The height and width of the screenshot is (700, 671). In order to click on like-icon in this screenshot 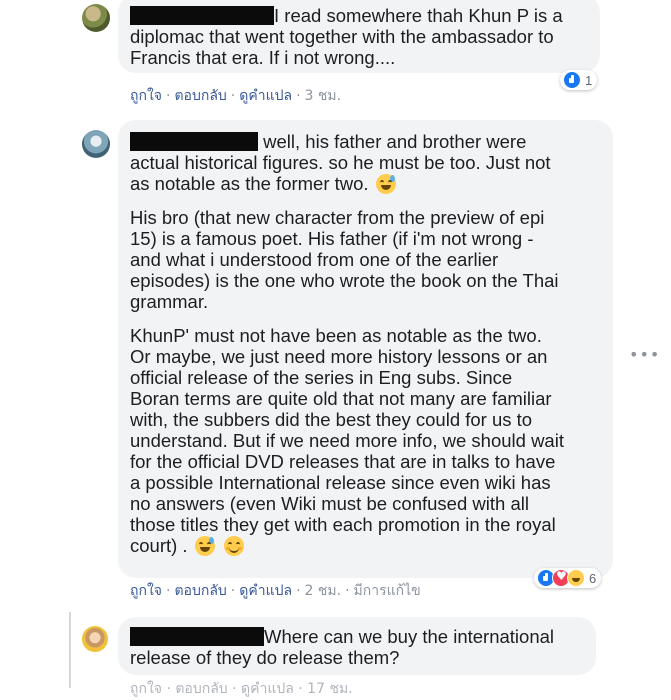, I will do `click(572, 80)`.